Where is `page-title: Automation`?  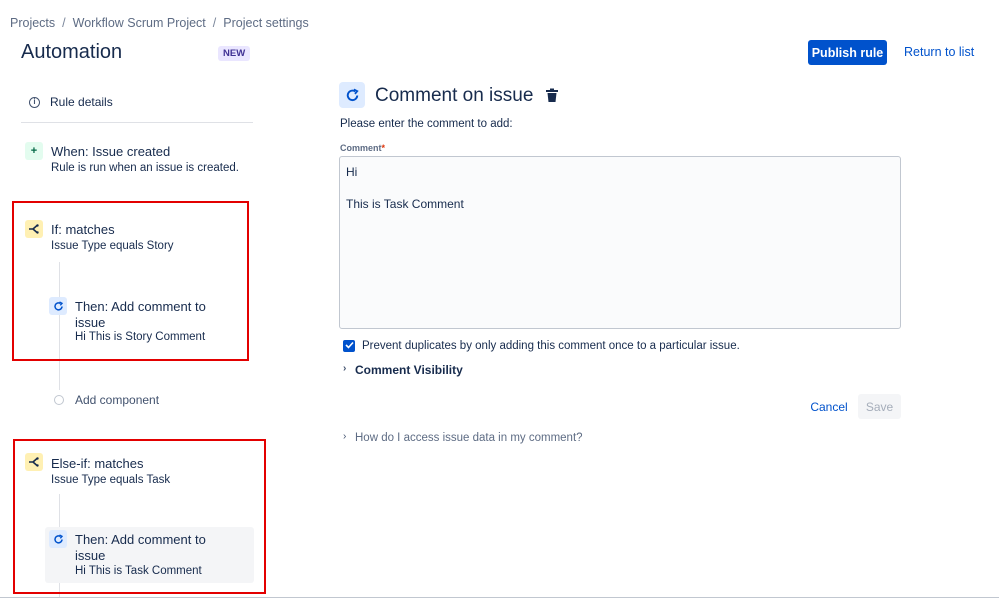
page-title: Automation is located at coordinates (72, 52).